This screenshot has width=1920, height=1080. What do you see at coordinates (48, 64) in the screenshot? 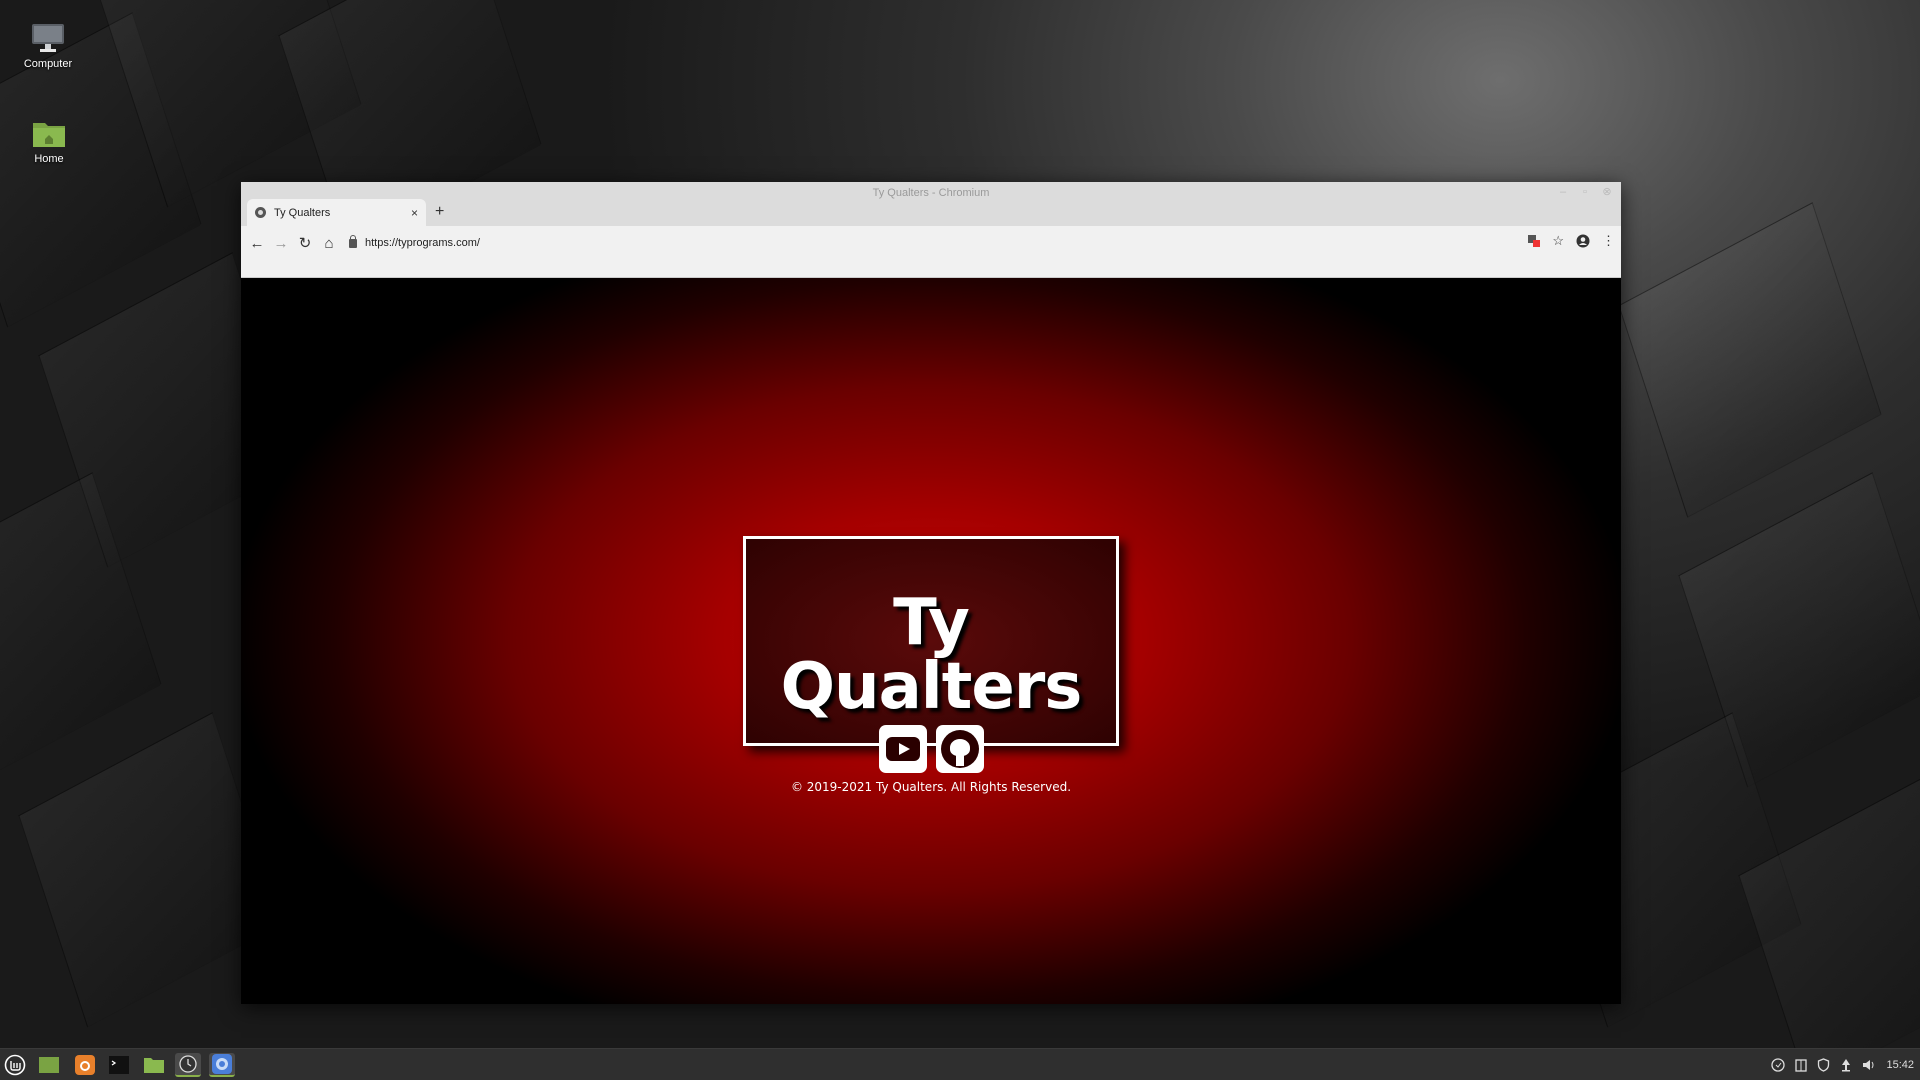
I see `desktop-icon-label: Computer` at bounding box center [48, 64].